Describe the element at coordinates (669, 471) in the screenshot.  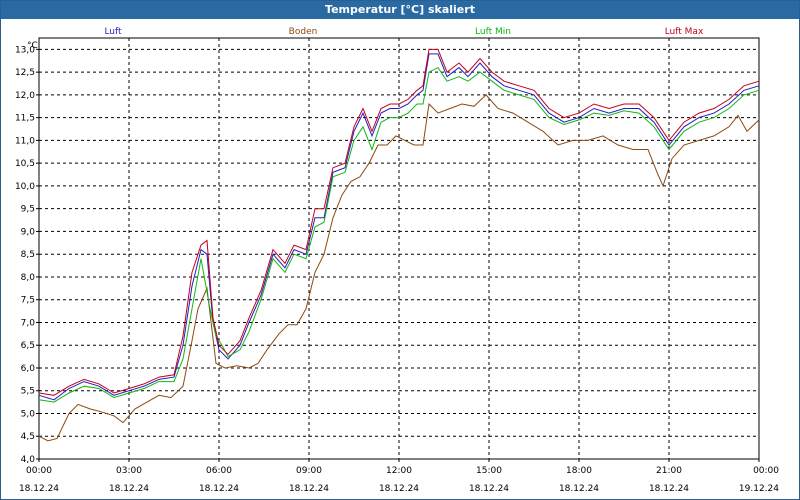
I see `x-tick-time-label: 21:00` at that location.